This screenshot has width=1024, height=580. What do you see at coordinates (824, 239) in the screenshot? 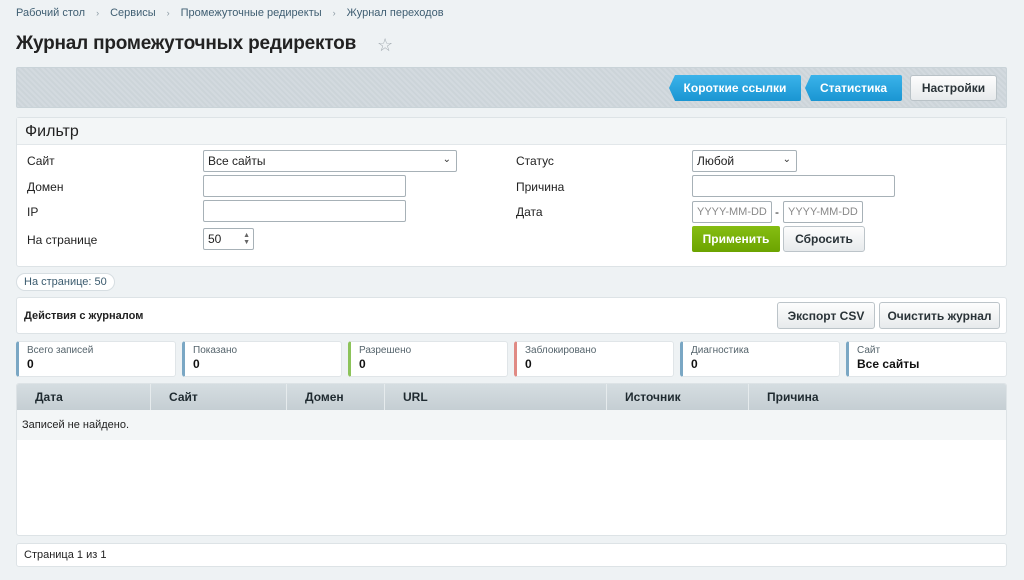
I see `reset-button: Сбросить` at bounding box center [824, 239].